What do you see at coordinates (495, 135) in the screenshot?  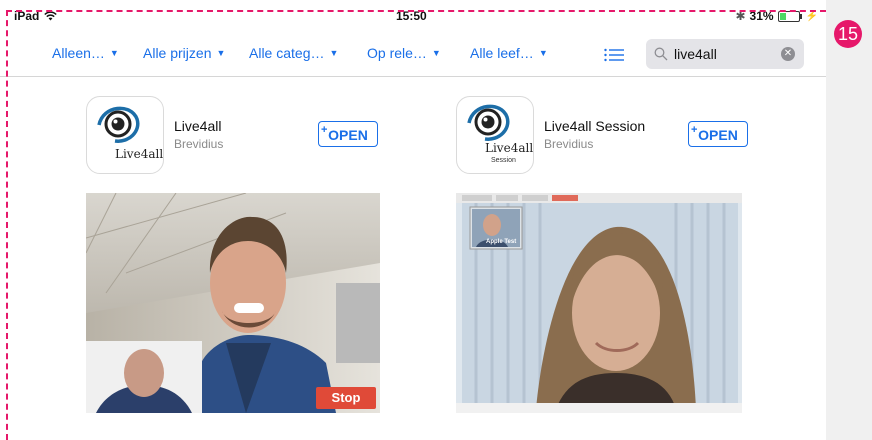 I see `app-icon: Live4all Session` at bounding box center [495, 135].